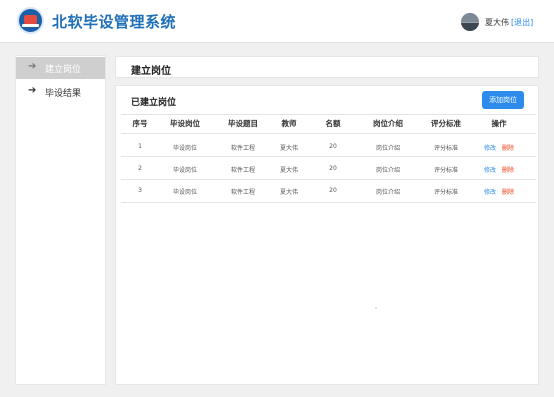  I want to click on sidebar-item-results: ➔ 毕设结果, so click(60, 92).